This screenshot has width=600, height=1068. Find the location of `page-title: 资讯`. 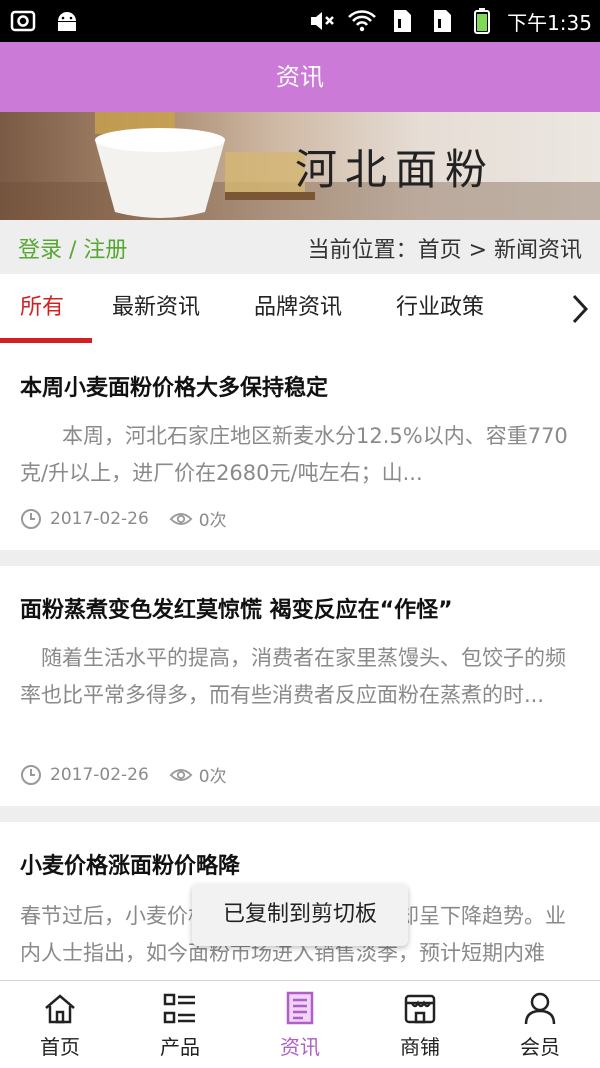

page-title: 资讯 is located at coordinates (300, 77).